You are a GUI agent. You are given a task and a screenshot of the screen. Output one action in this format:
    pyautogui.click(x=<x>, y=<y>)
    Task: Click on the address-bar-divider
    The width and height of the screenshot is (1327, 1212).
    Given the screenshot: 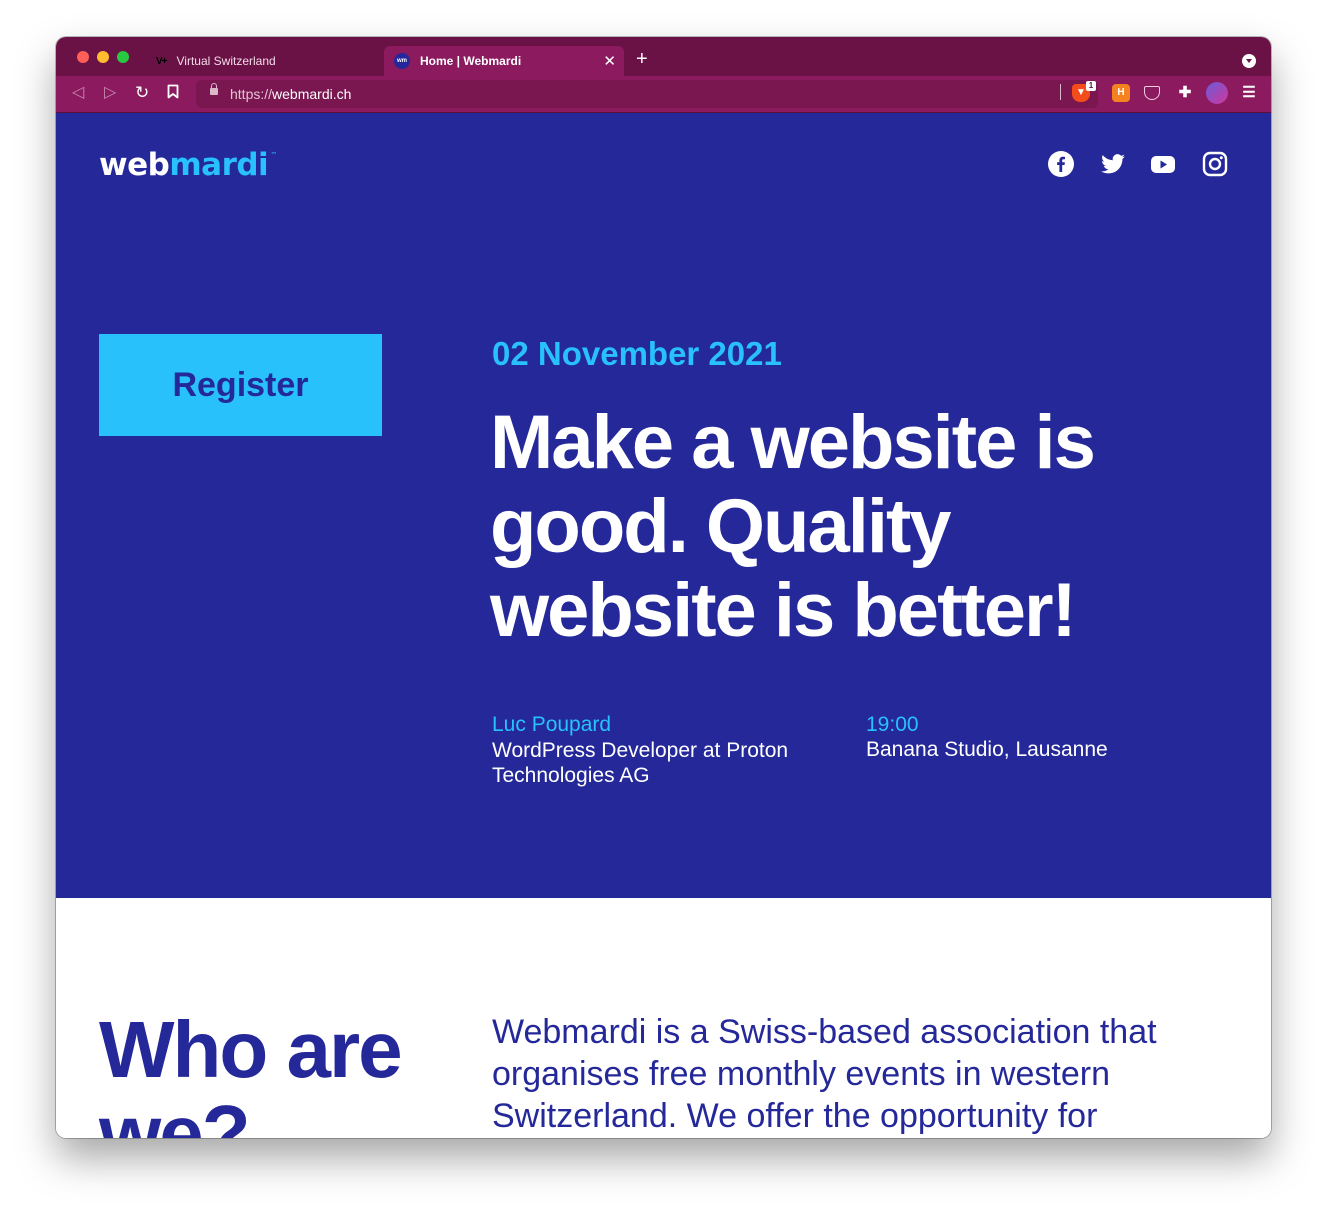 What is the action you would take?
    pyautogui.click(x=1060, y=92)
    